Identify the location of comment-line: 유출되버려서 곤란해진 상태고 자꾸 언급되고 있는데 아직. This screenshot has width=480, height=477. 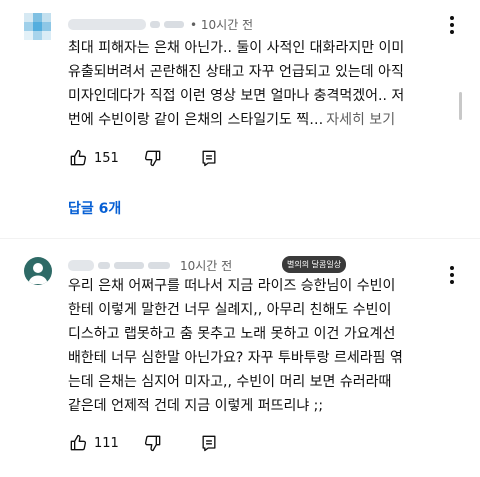
(236, 72).